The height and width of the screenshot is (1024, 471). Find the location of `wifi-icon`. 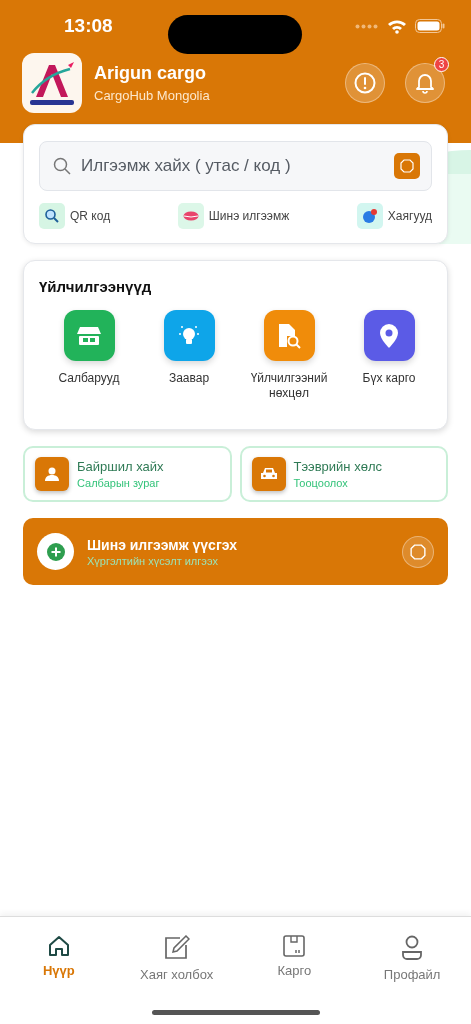

wifi-icon is located at coordinates (397, 26).